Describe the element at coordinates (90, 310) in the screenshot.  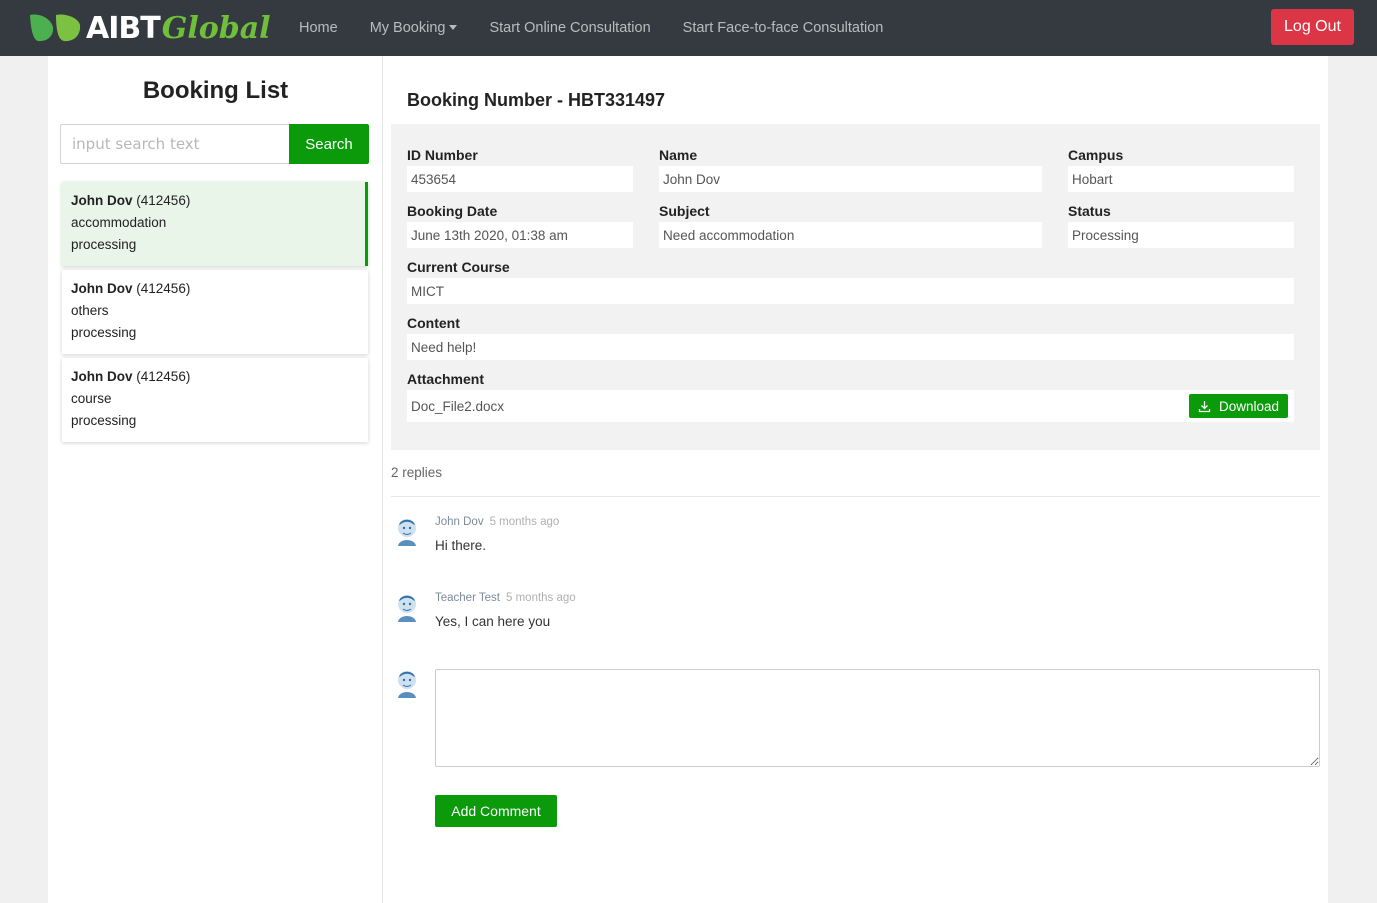
I see `booking-item-subject: others` at that location.